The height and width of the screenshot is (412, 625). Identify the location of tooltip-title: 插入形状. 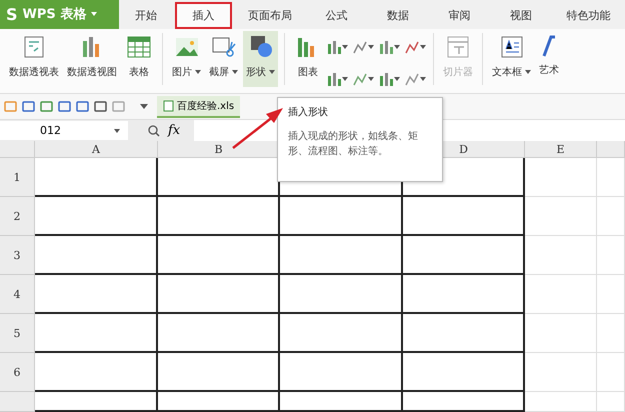
(308, 112).